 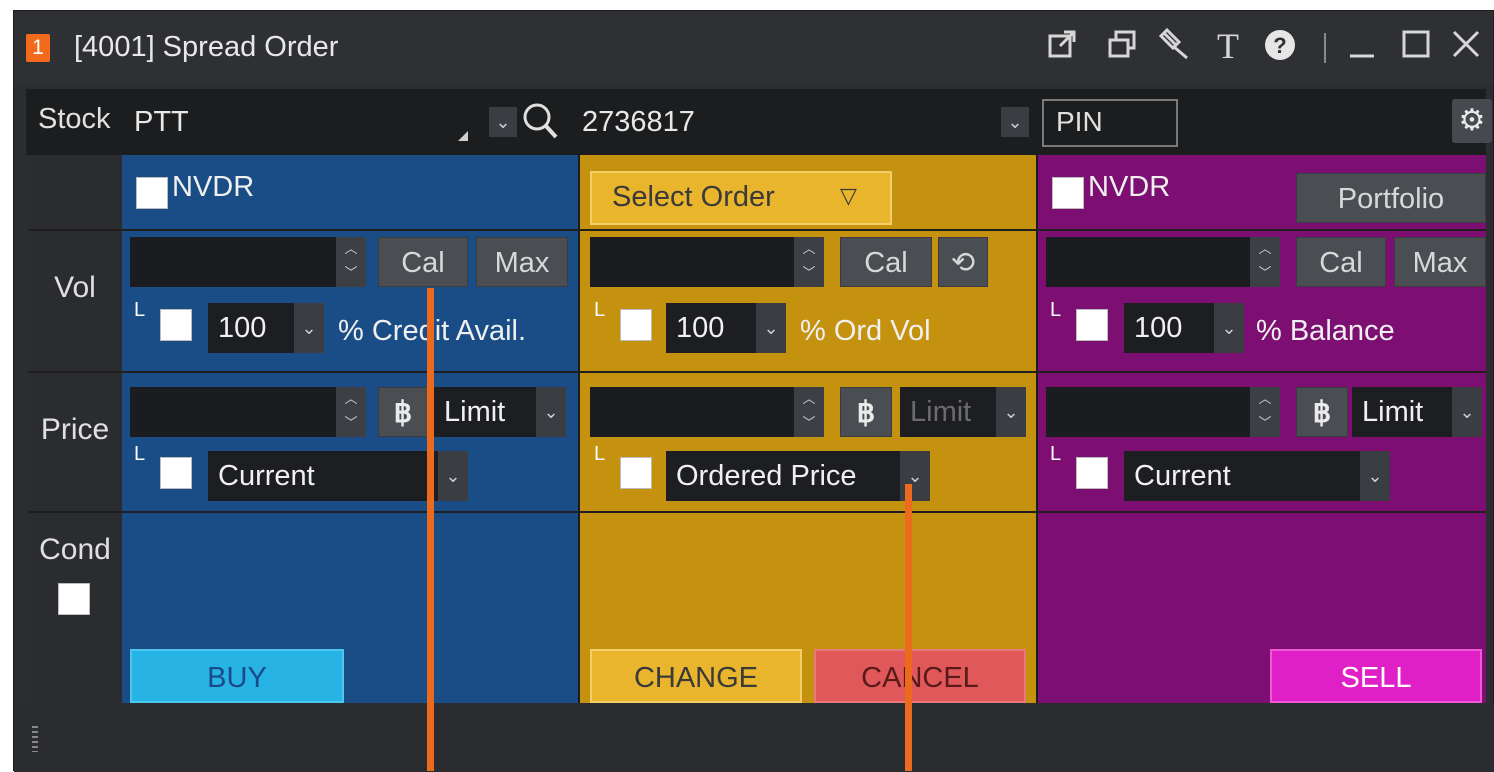 I want to click on title-separator, so click(x=1325, y=48).